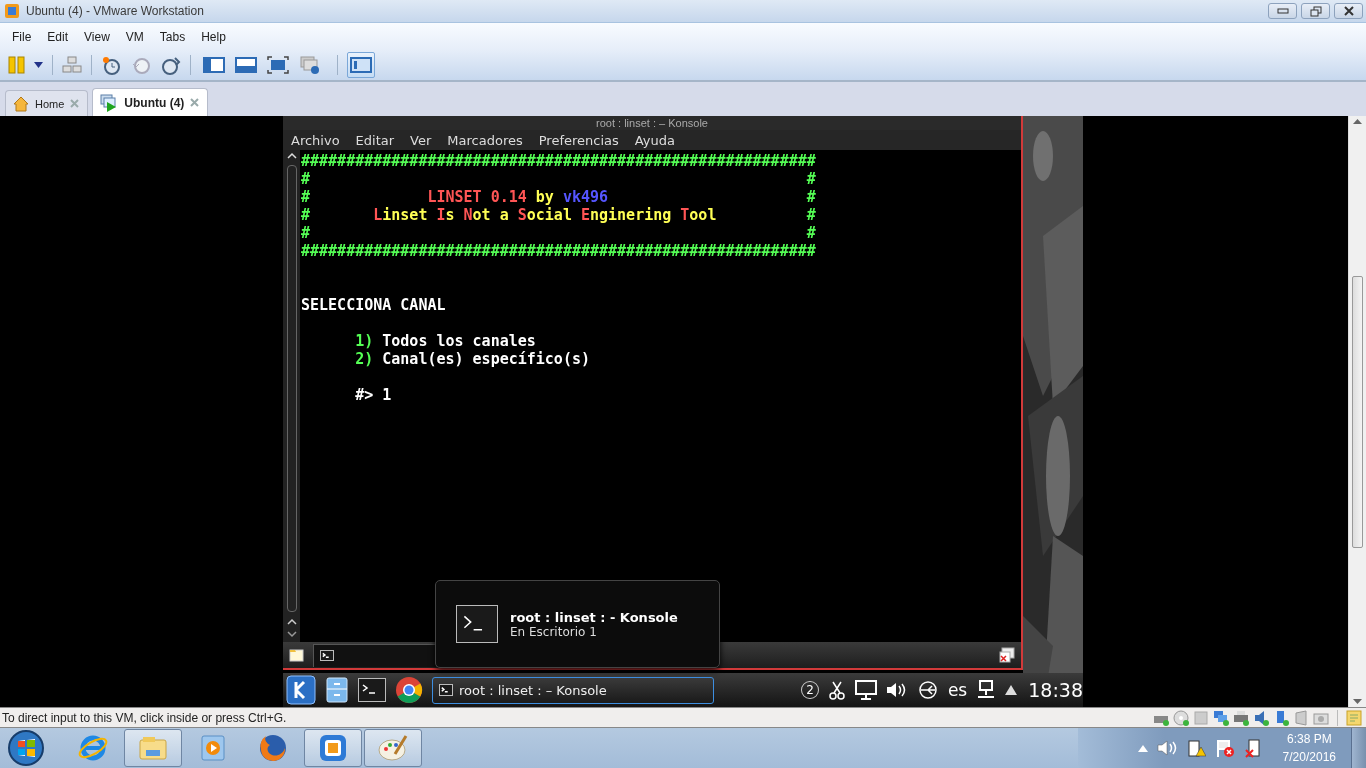 The width and height of the screenshot is (1366, 768). Describe the element at coordinates (585, 197) in the screenshot. I see `terminal-text: vk496` at that location.